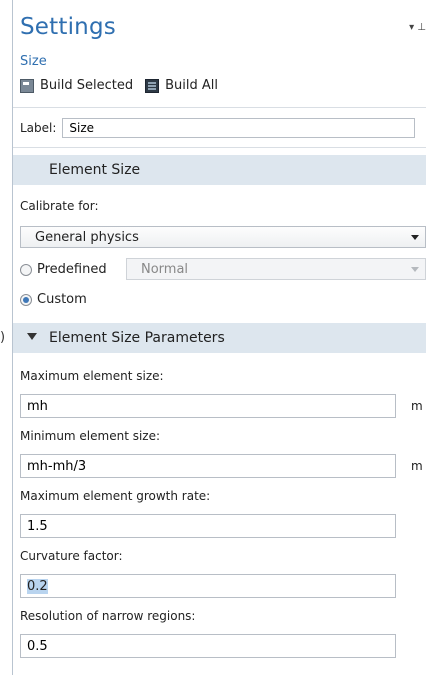 This screenshot has width=426, height=675. I want to click on narrow-regions-input, so click(208, 646).